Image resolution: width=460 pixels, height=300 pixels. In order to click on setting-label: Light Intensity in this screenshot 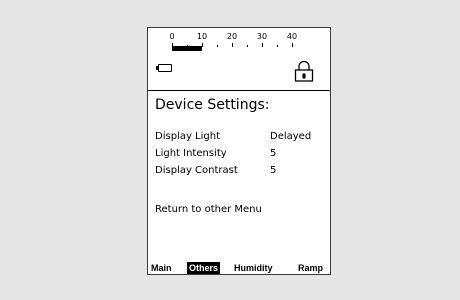, I will do `click(191, 153)`.